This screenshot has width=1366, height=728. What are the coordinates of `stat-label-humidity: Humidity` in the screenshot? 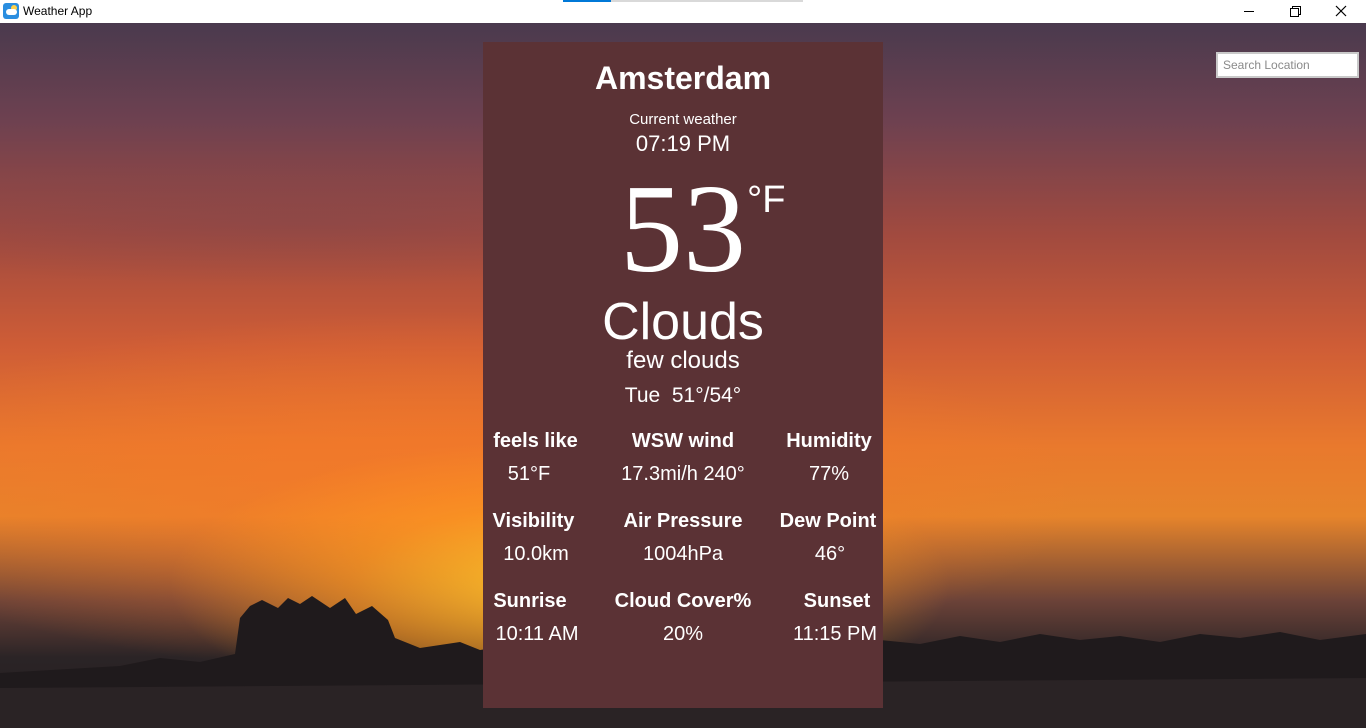 It's located at (829, 441).